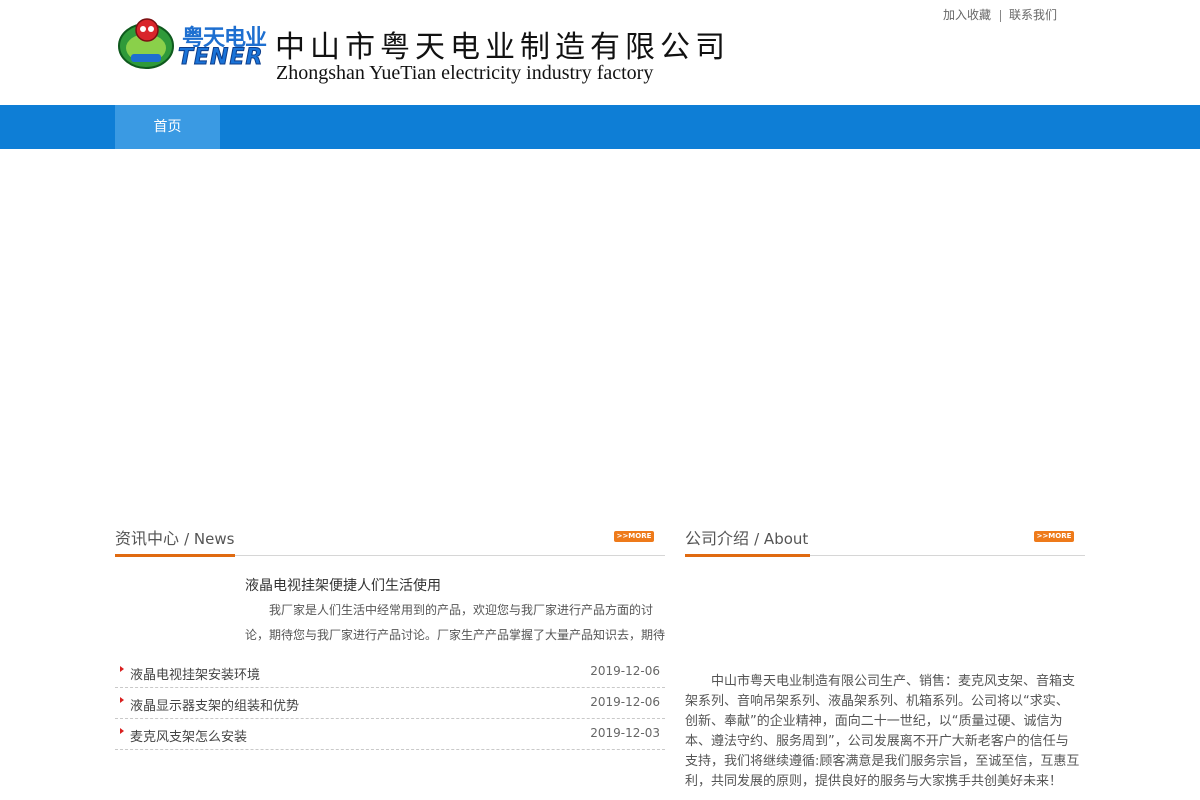  Describe the element at coordinates (625, 733) in the screenshot. I see `news-item-date: 2019-12-03` at that location.